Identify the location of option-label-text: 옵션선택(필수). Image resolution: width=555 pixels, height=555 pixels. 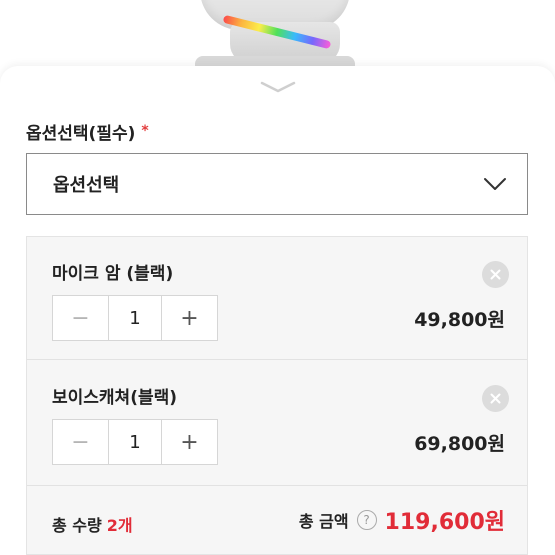
(81, 134).